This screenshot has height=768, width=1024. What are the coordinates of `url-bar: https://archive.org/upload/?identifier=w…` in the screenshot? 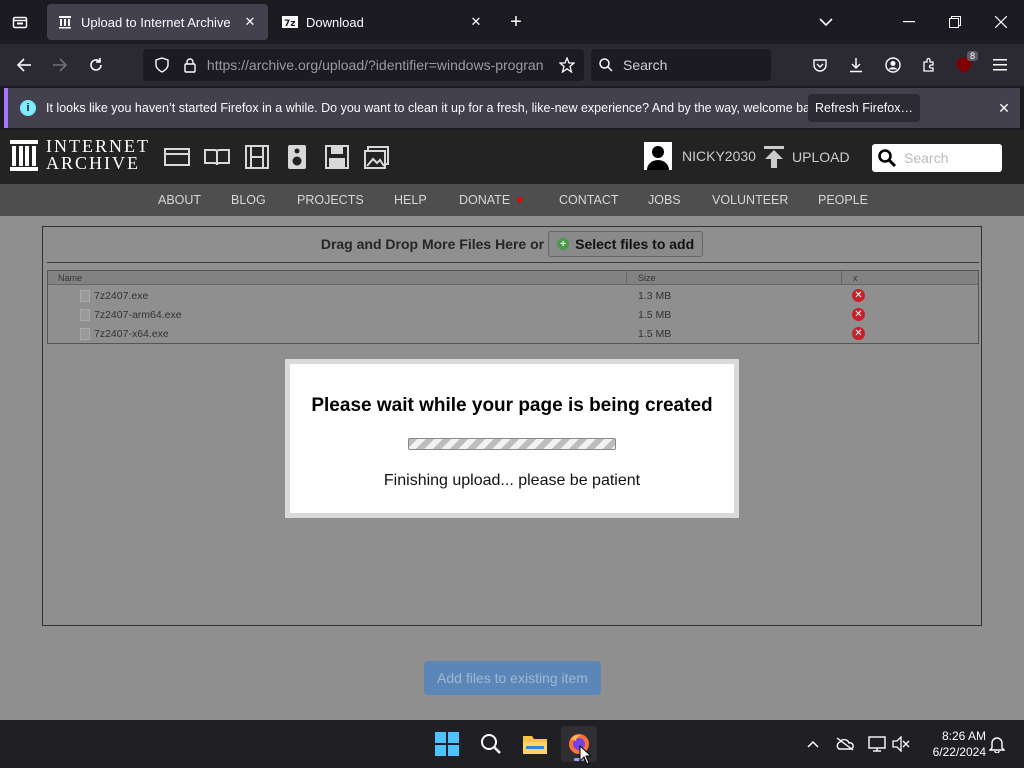 It's located at (363, 65).